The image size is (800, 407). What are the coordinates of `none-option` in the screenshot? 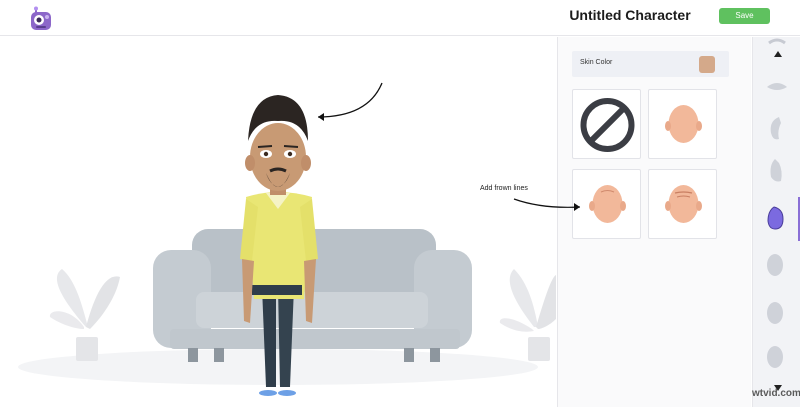 It's located at (606, 124).